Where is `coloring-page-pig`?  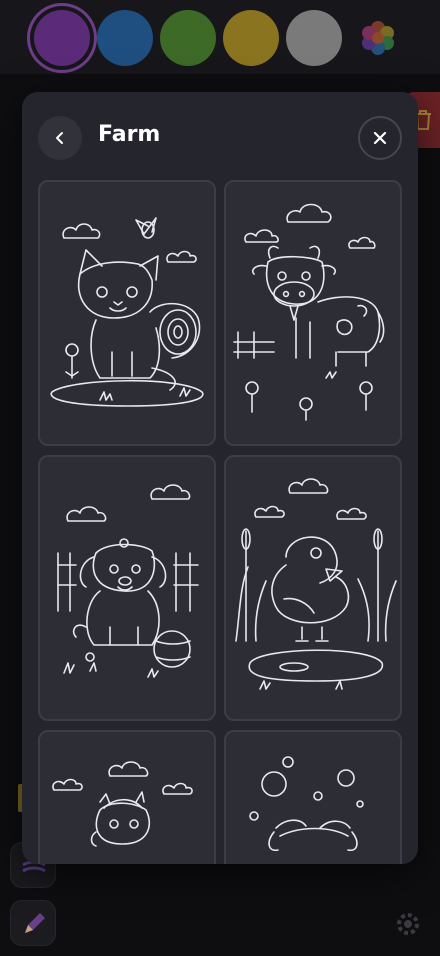 coloring-page-pig is located at coordinates (313, 797).